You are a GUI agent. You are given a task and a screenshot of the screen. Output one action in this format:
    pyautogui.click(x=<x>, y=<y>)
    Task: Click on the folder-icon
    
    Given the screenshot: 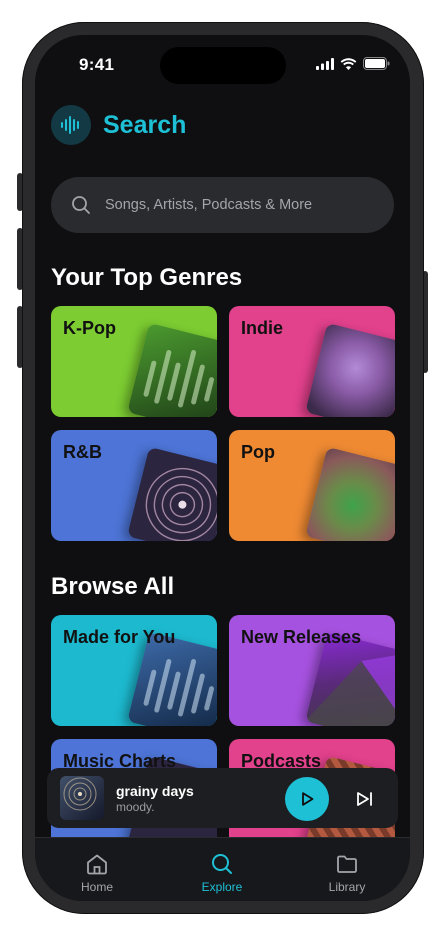 What is the action you would take?
    pyautogui.click(x=347, y=864)
    